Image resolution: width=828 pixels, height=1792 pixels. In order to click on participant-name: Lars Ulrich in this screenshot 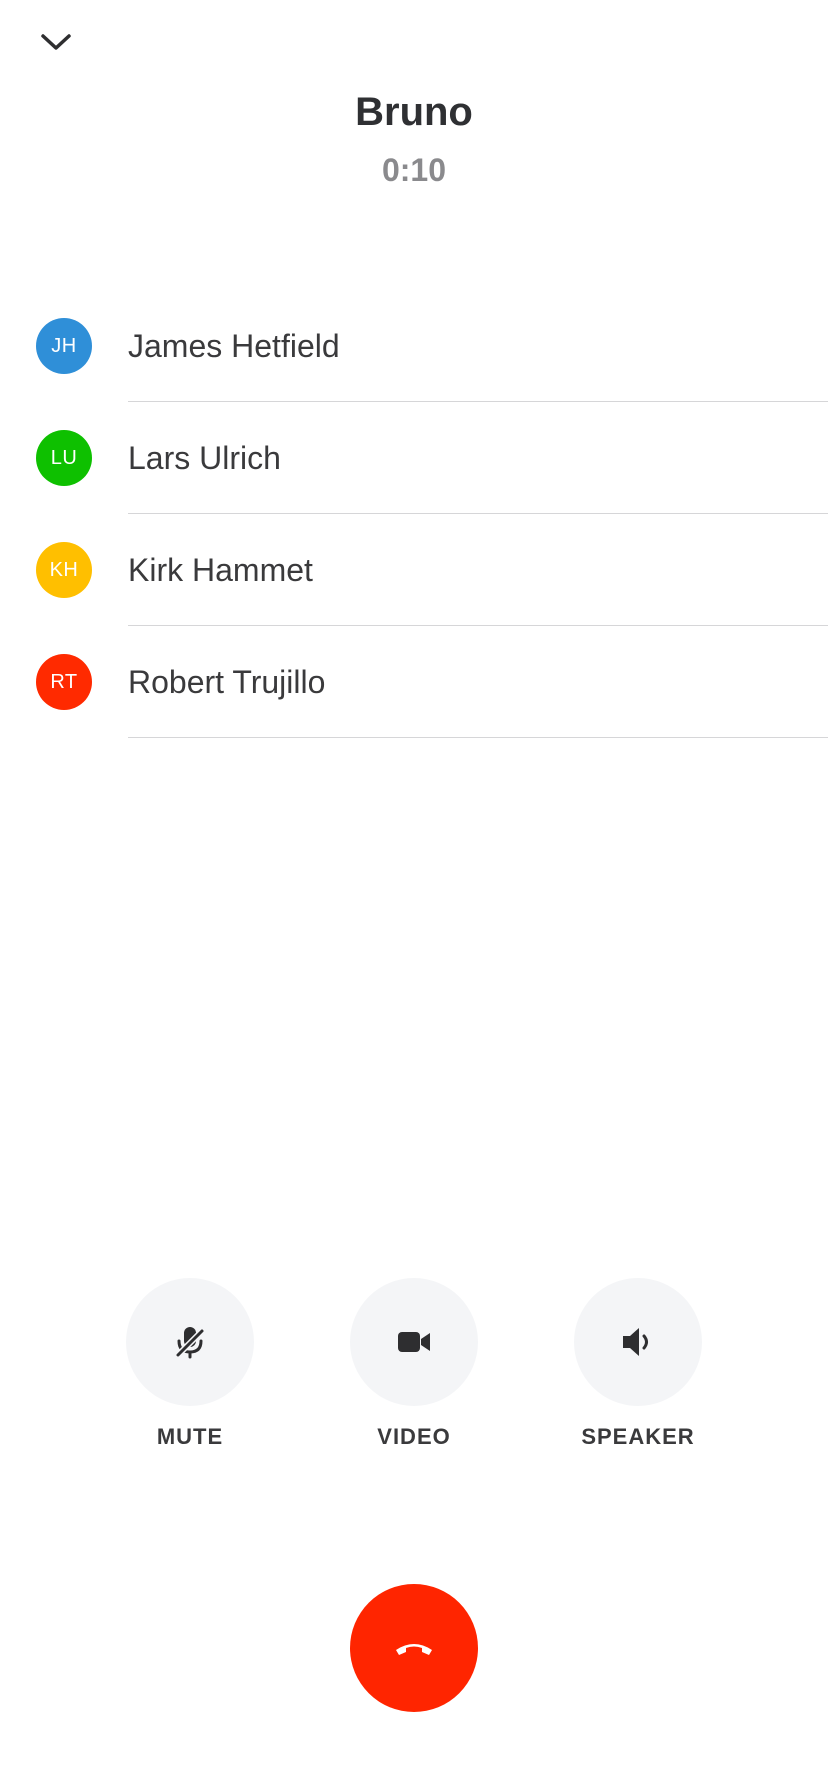, I will do `click(204, 458)`.